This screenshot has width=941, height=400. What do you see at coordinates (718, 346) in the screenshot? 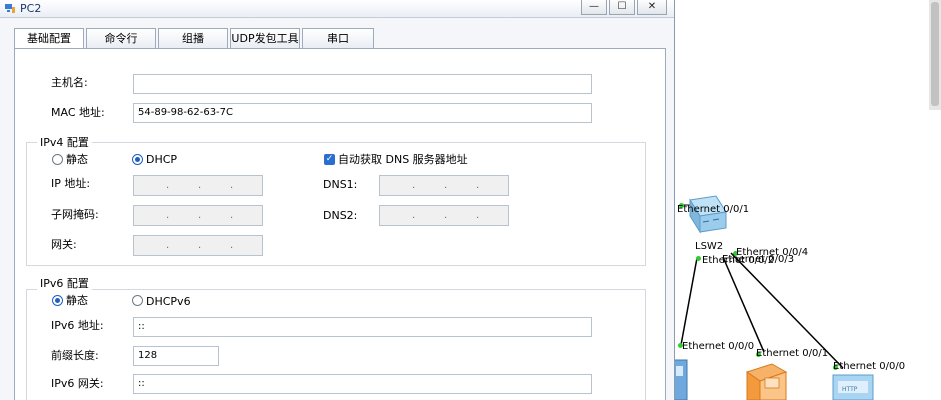
I see `port-label-pc-left: Ethernet 0/0/0` at bounding box center [718, 346].